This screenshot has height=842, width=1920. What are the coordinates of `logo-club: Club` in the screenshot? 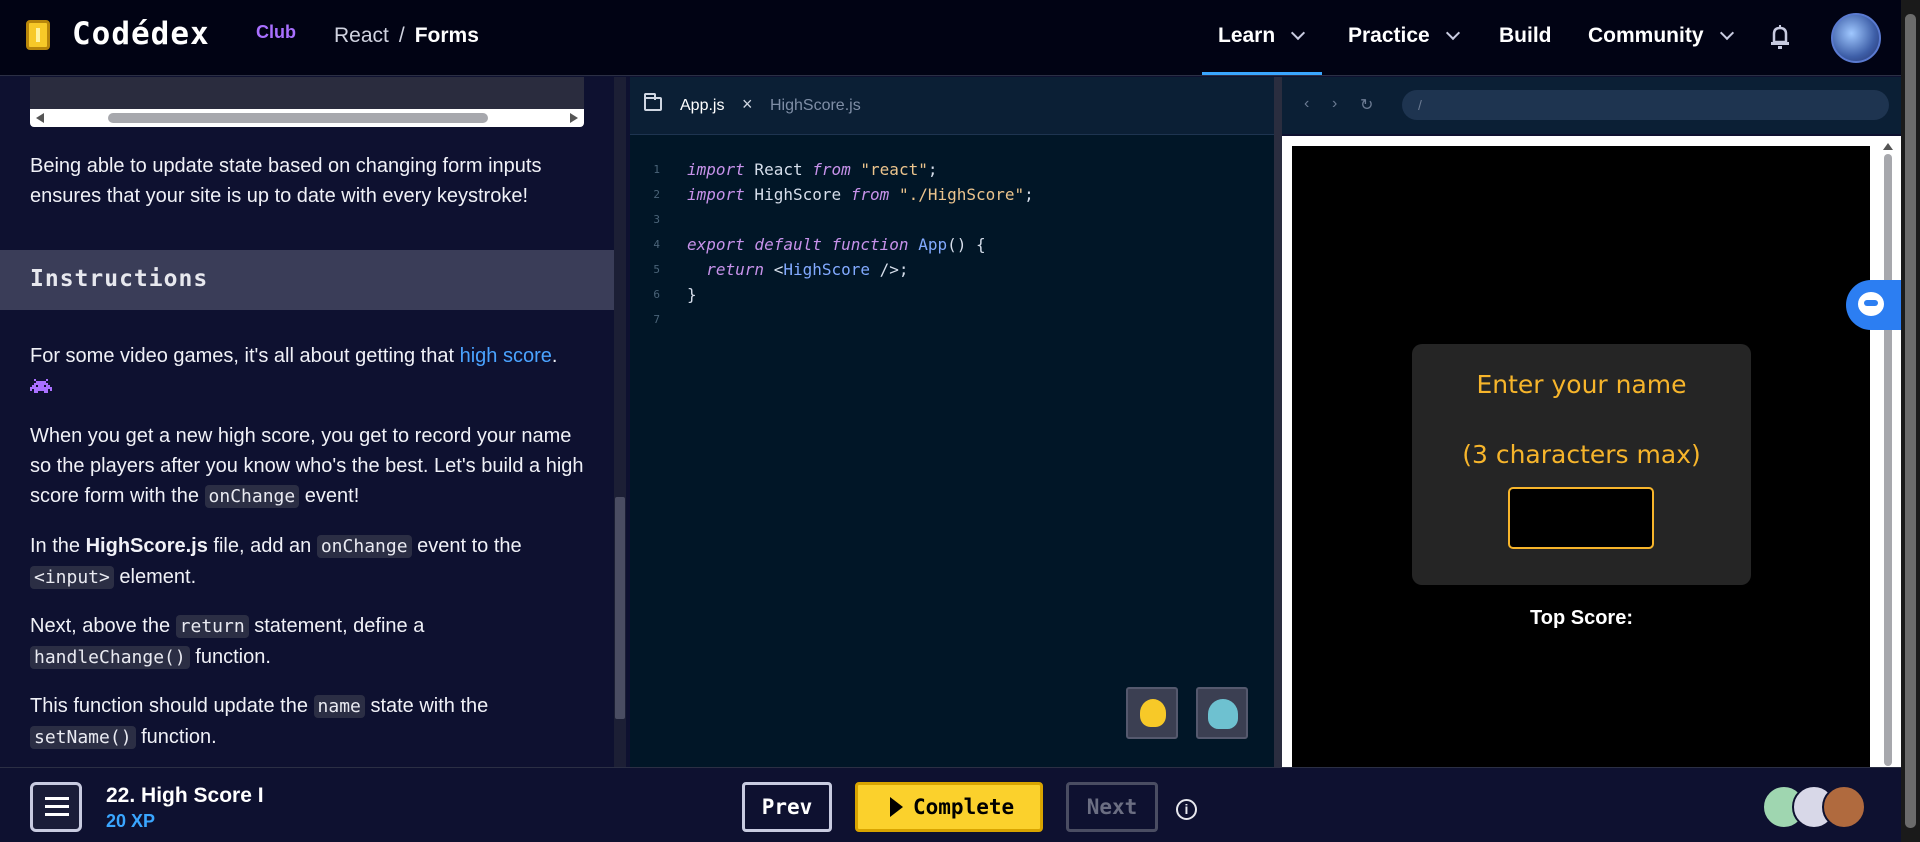 It's located at (276, 32).